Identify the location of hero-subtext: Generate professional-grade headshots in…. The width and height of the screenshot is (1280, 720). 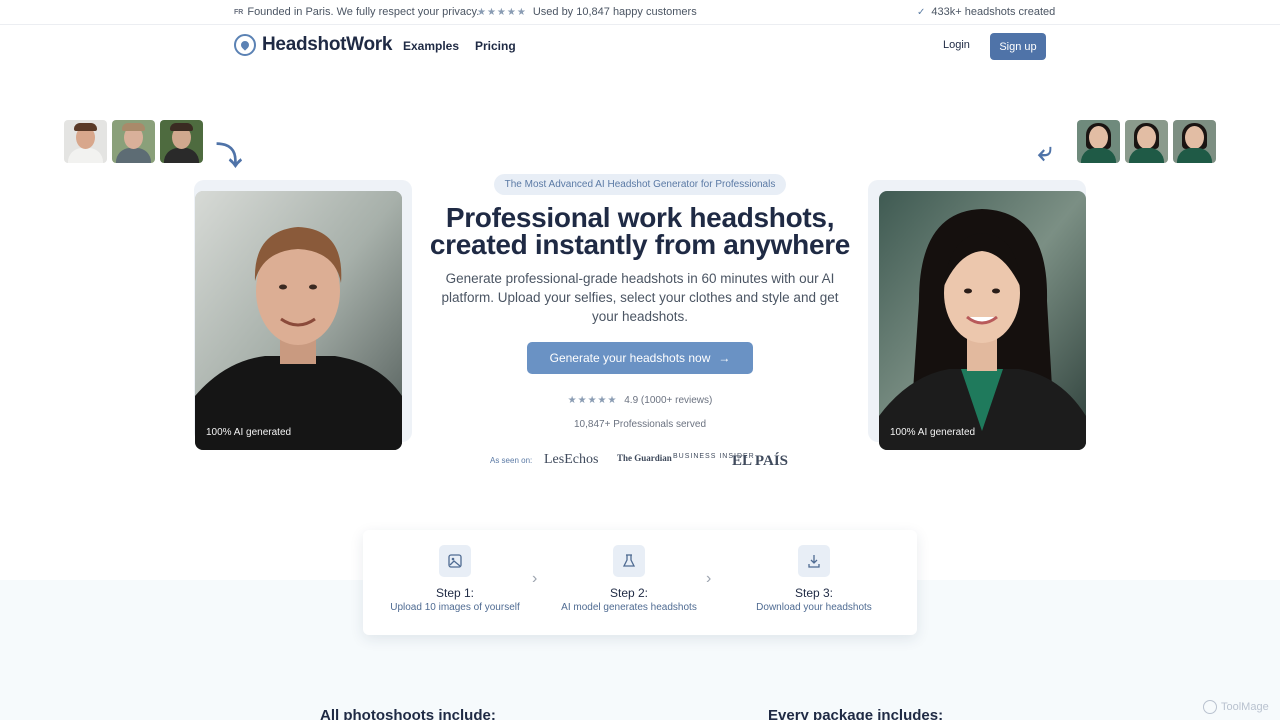
(640, 297).